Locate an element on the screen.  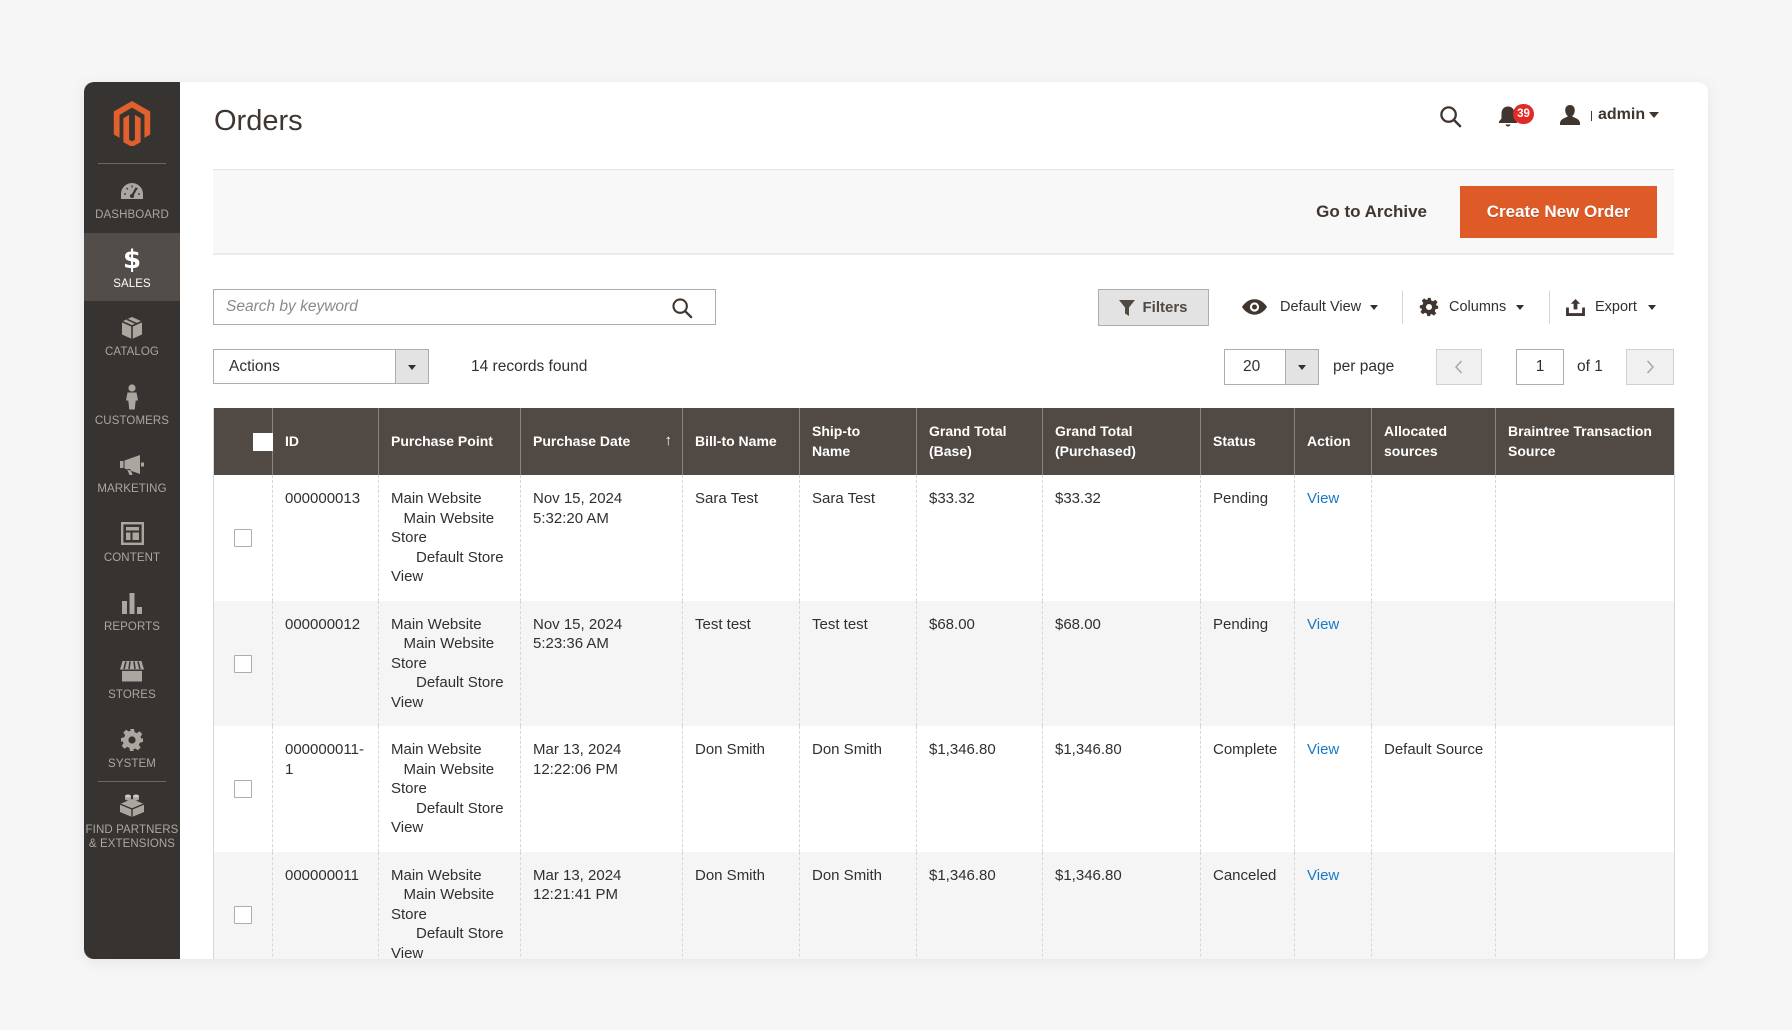
cell-braintree-source is located at coordinates (1585, 663).